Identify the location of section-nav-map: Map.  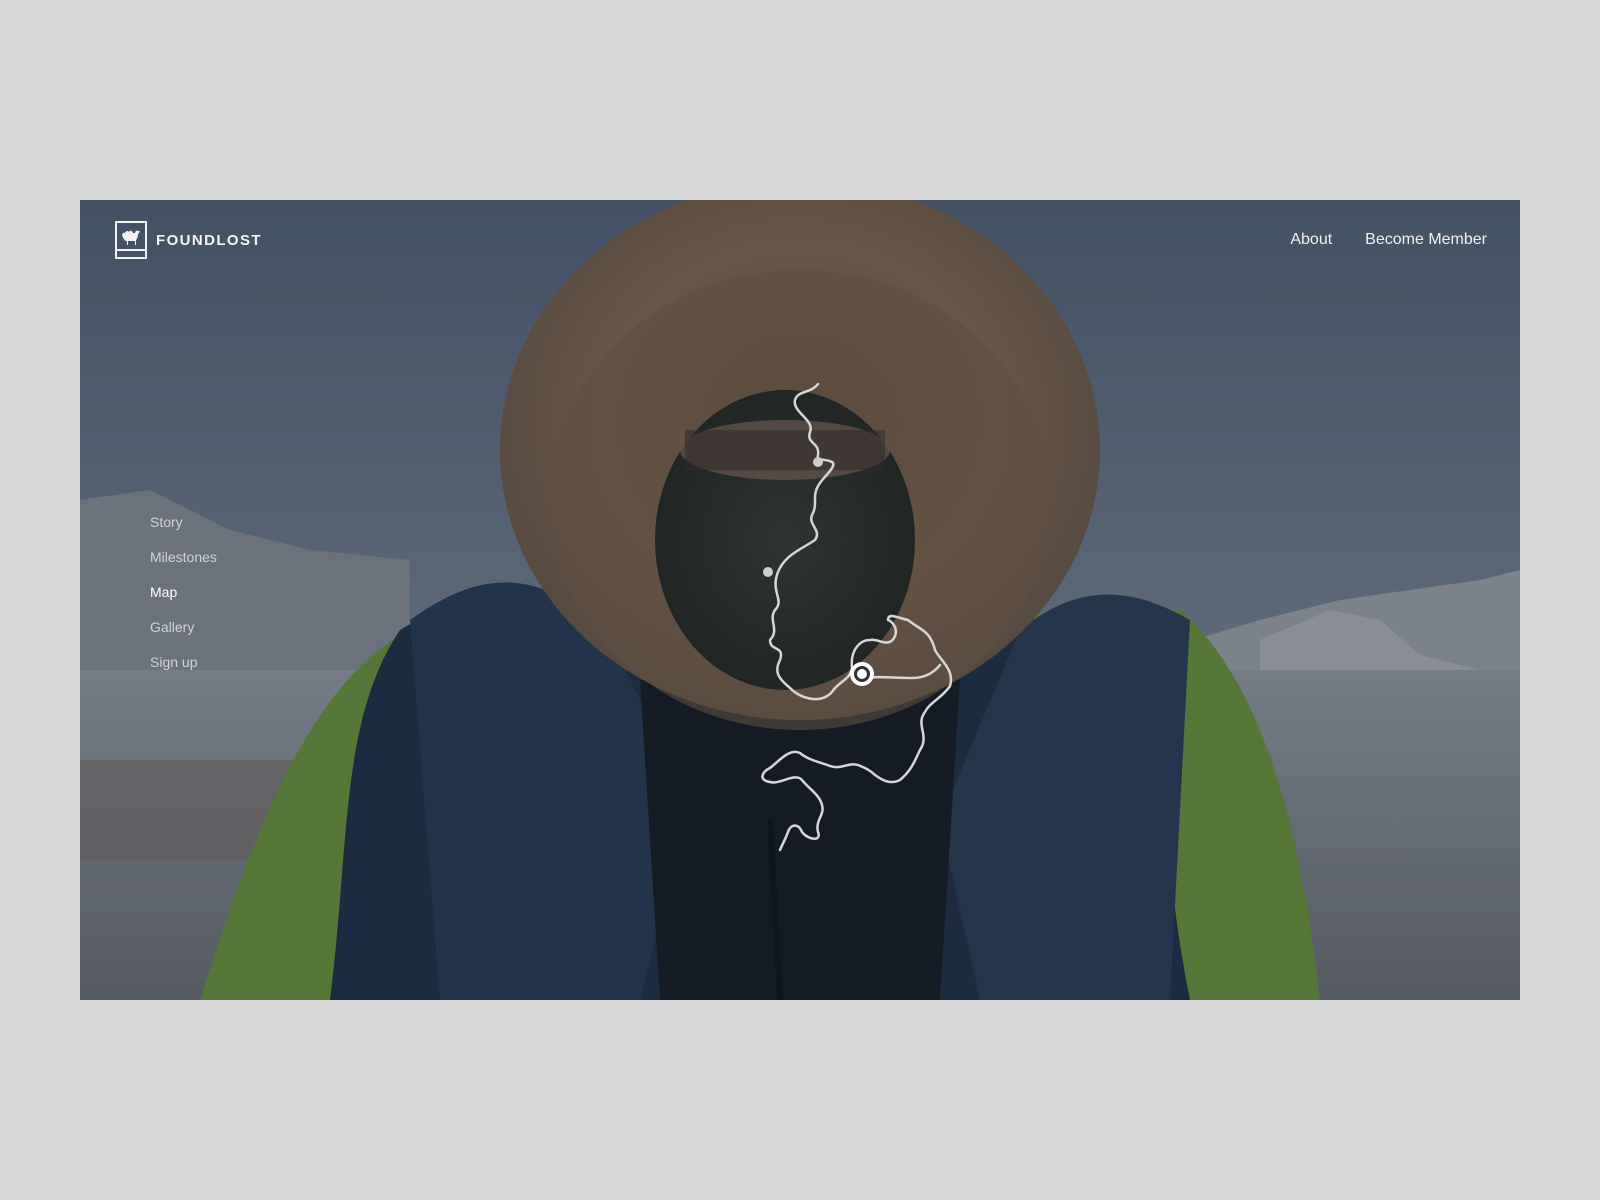
(183, 599).